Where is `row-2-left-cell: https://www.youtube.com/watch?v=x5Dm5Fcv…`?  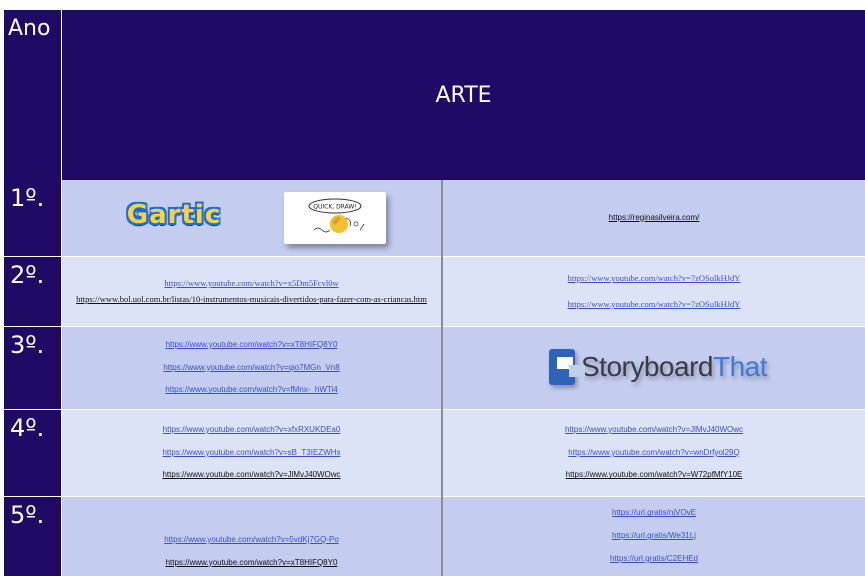
row-2-left-cell: https://www.youtube.com/watch?v=x5Dm5Fcv… is located at coordinates (251, 291).